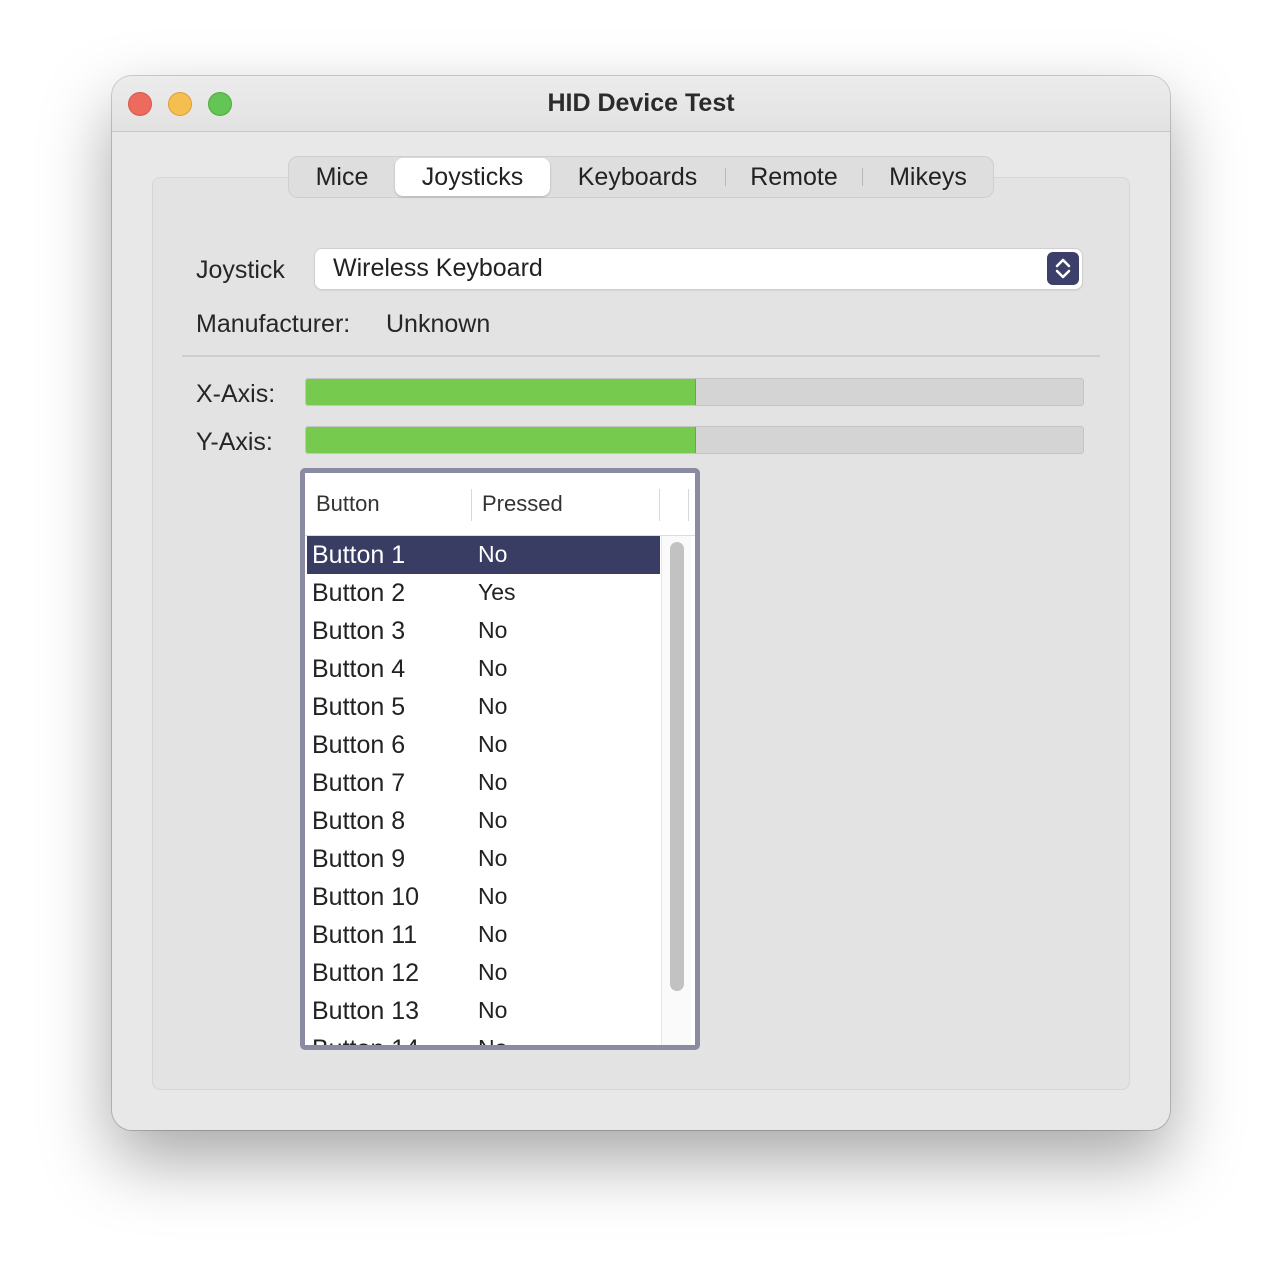  I want to click on table-row: Button 9 No, so click(483, 859).